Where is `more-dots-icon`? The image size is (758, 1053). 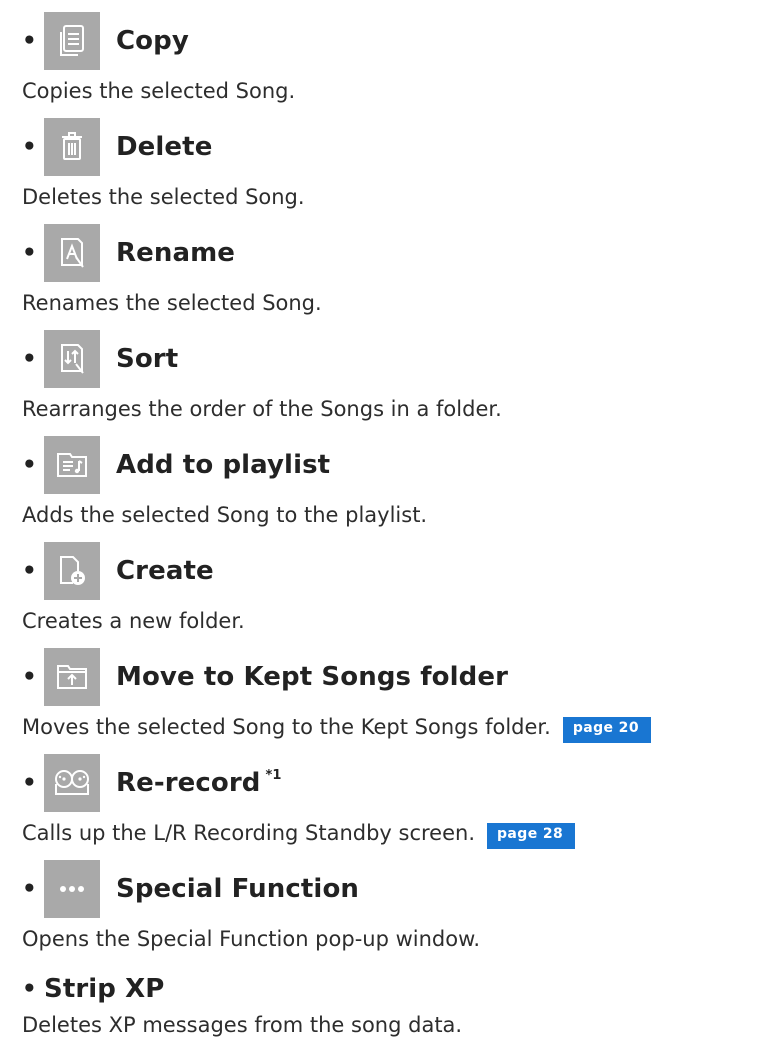 more-dots-icon is located at coordinates (72, 889).